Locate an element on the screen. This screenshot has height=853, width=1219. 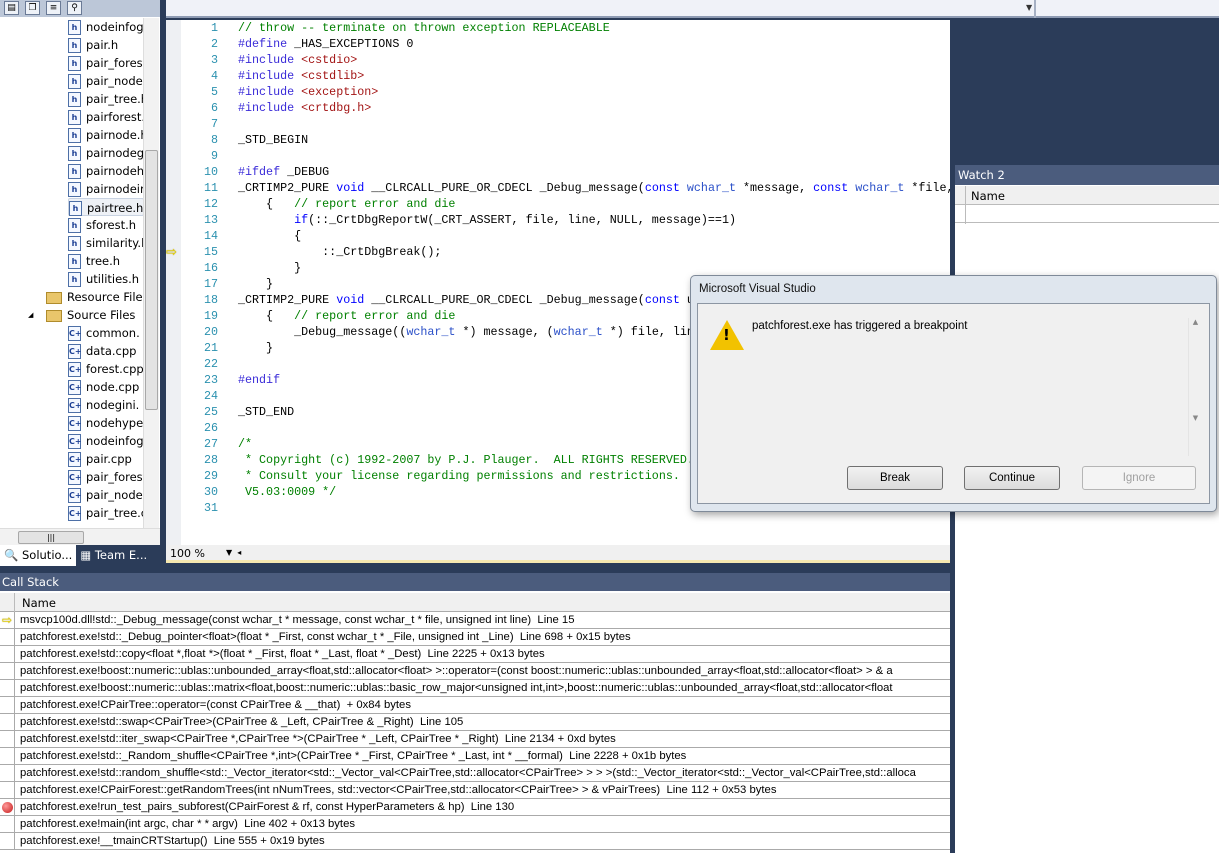
break-button: Break is located at coordinates (895, 478).